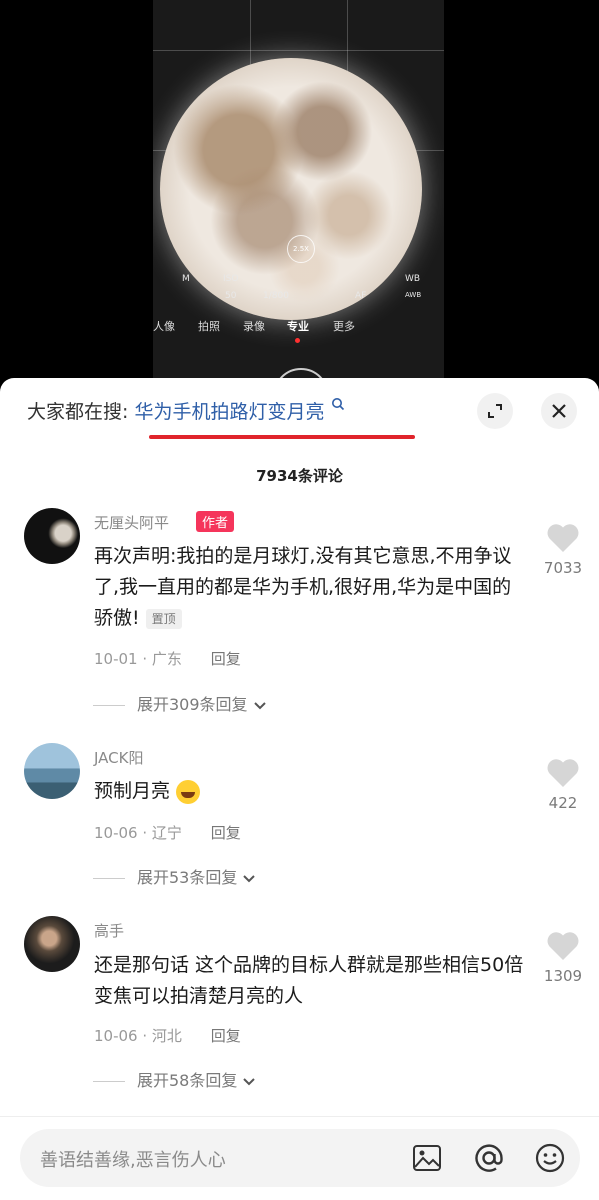 The height and width of the screenshot is (1200, 599). I want to click on camera-mode-item: 拍照, so click(209, 326).